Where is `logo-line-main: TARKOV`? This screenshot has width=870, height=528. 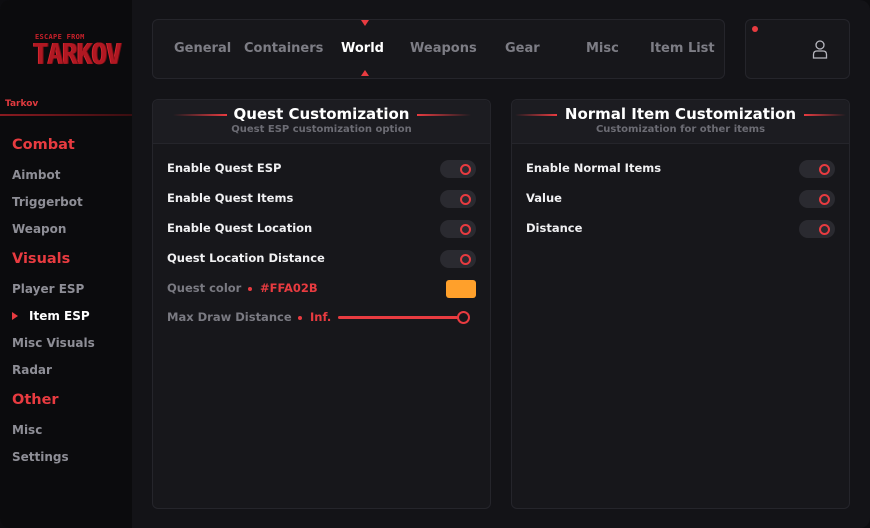
logo-line-main: TARKOV is located at coordinates (77, 55).